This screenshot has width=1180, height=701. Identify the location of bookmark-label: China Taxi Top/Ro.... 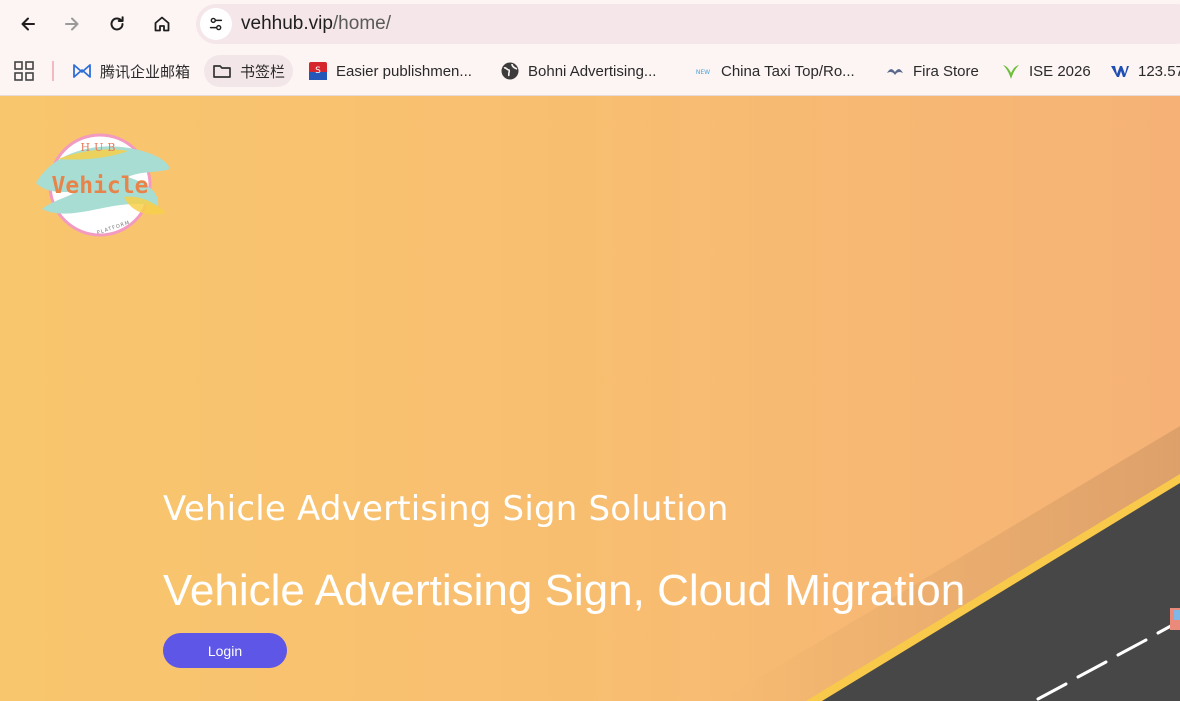
(788, 71).